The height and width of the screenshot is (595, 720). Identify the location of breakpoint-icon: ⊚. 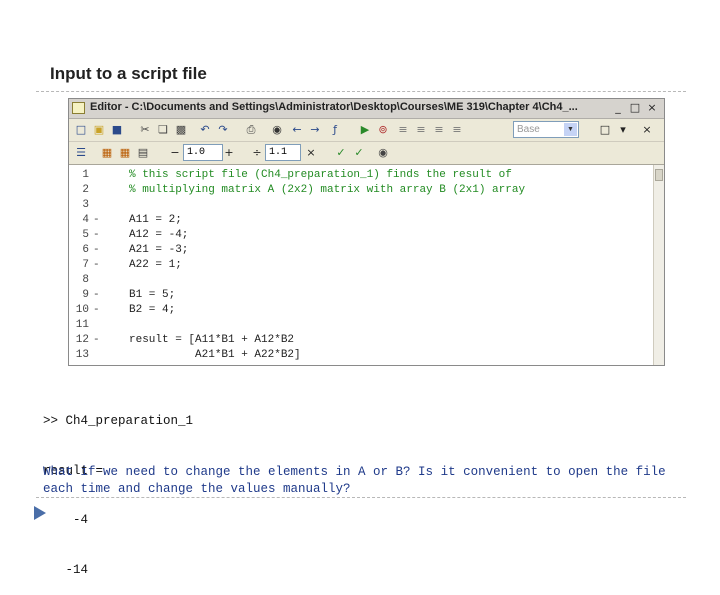
(383, 130).